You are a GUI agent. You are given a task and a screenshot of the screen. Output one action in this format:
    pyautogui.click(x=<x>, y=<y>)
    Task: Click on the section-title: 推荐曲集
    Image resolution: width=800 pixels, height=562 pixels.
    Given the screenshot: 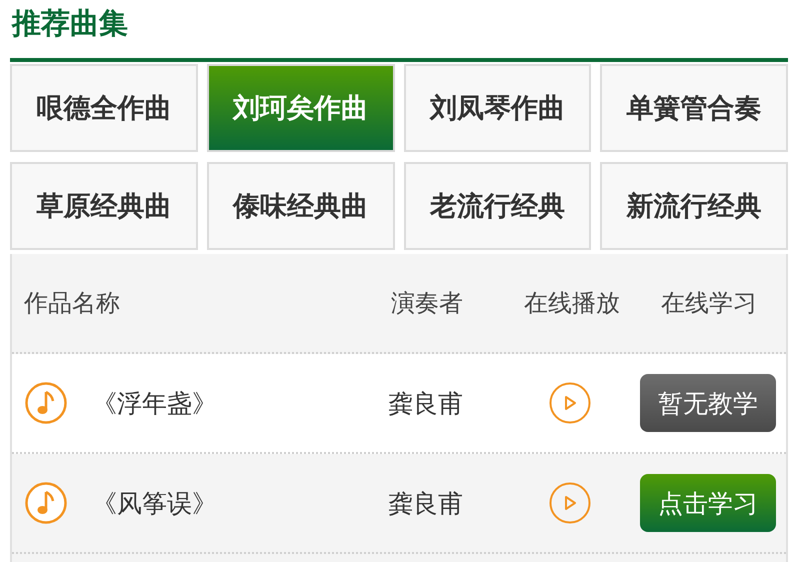 What is the action you would take?
    pyautogui.click(x=69, y=23)
    